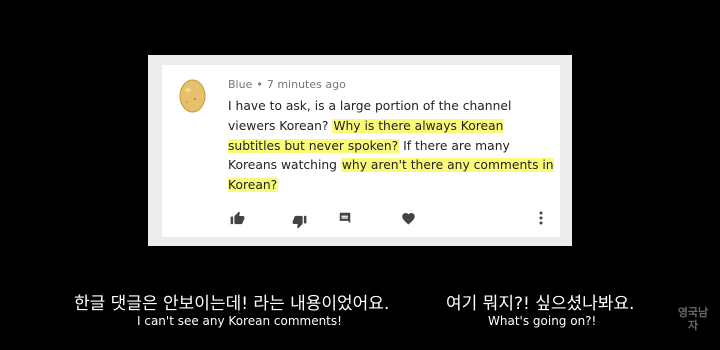 Image resolution: width=720 pixels, height=350 pixels. I want to click on channel-watermark: 영국남자, so click(693, 319).